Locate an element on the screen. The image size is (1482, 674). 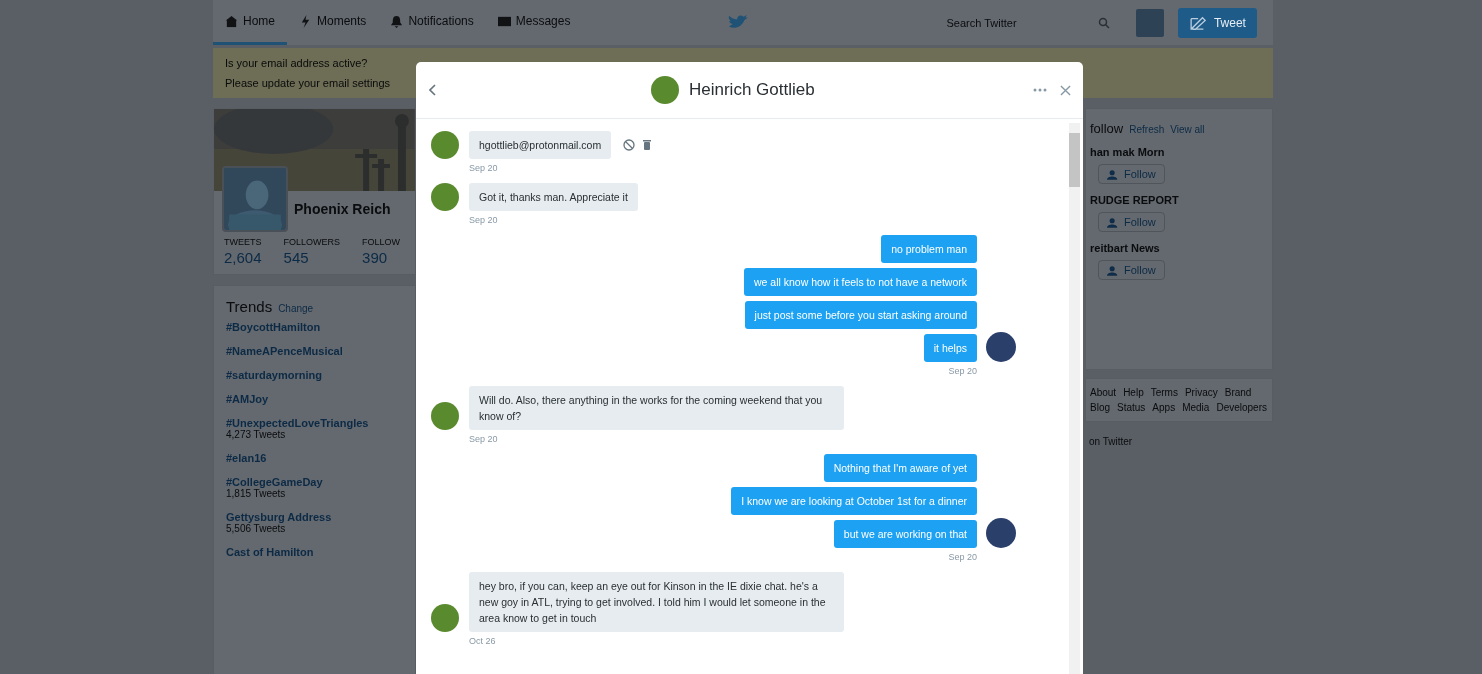
trend-count: 1,815 Tweets is located at coordinates (256, 493).